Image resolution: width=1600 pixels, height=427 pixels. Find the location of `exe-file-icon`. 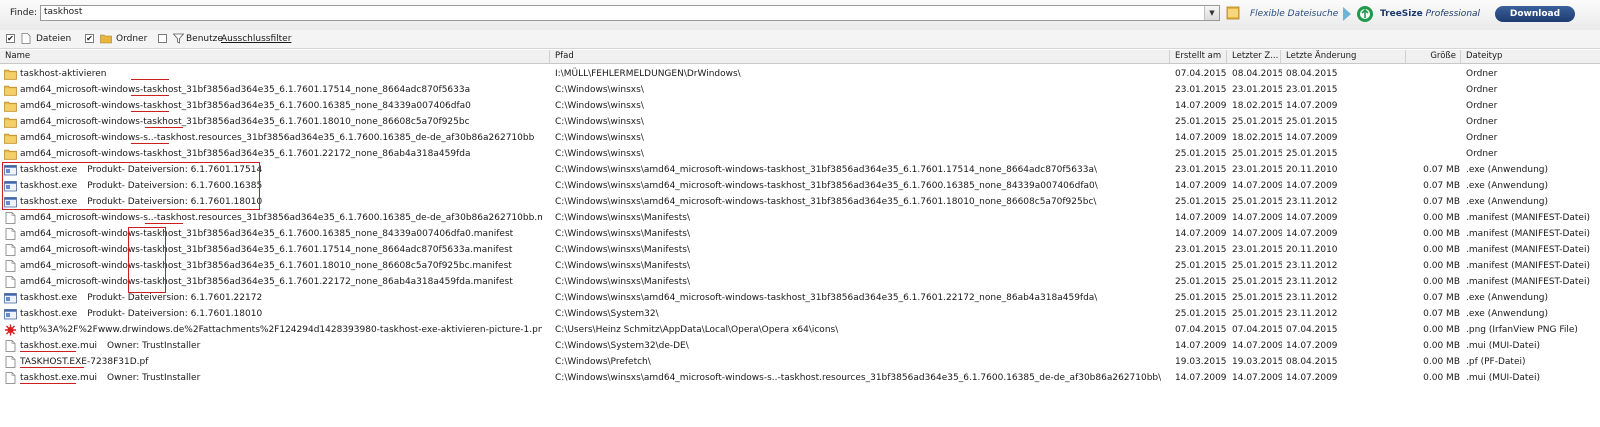

exe-file-icon is located at coordinates (10, 298).